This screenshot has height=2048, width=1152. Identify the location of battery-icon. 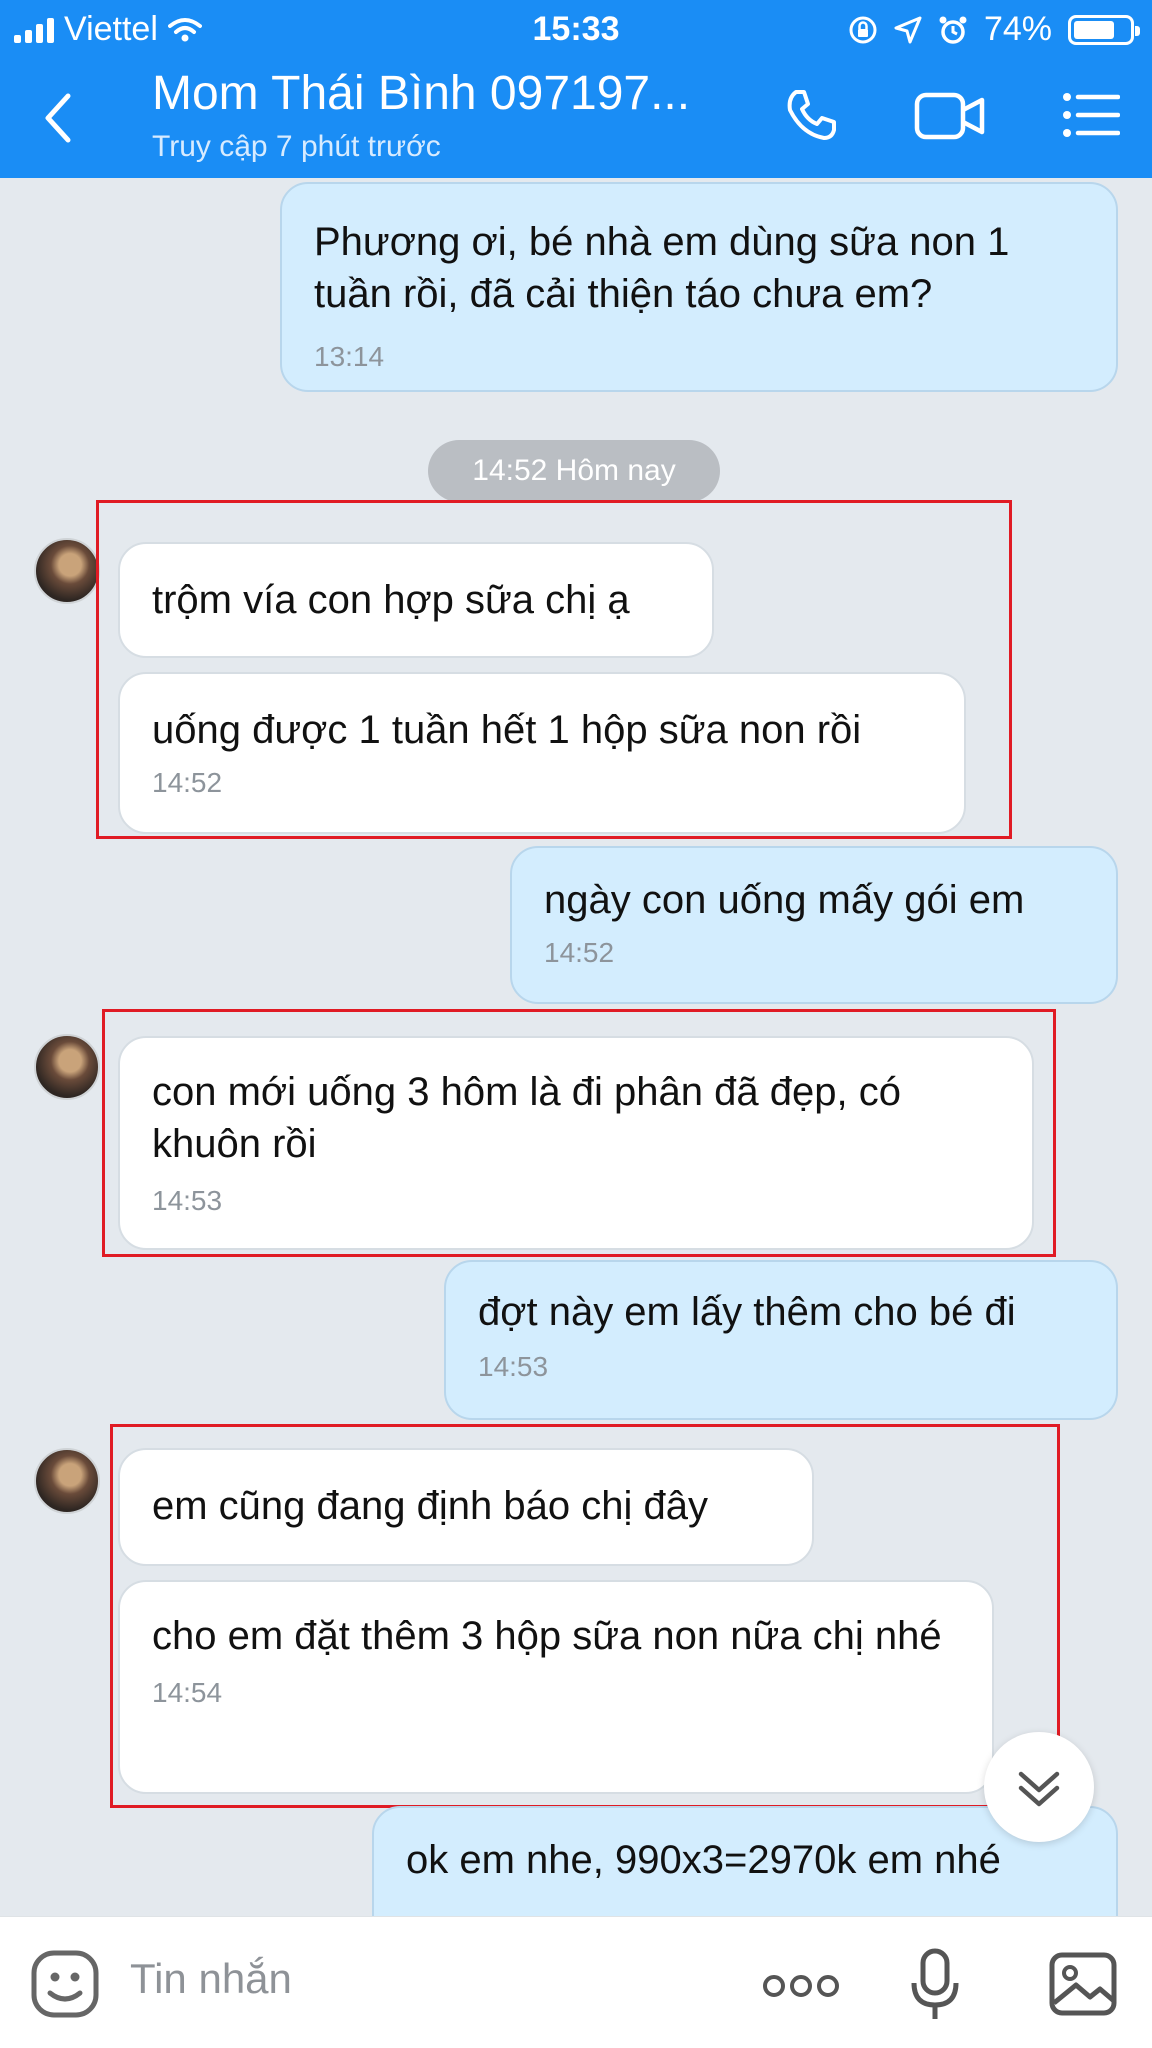
(1104, 29).